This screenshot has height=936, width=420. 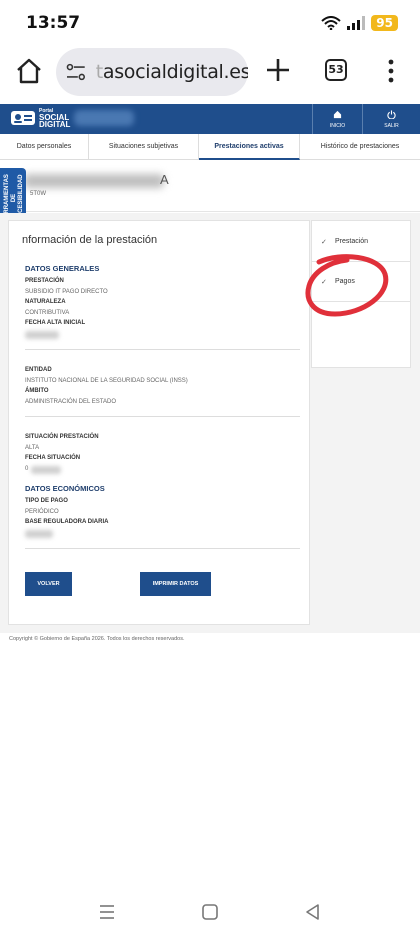 I want to click on person-id: 5T0W, so click(x=38, y=194).